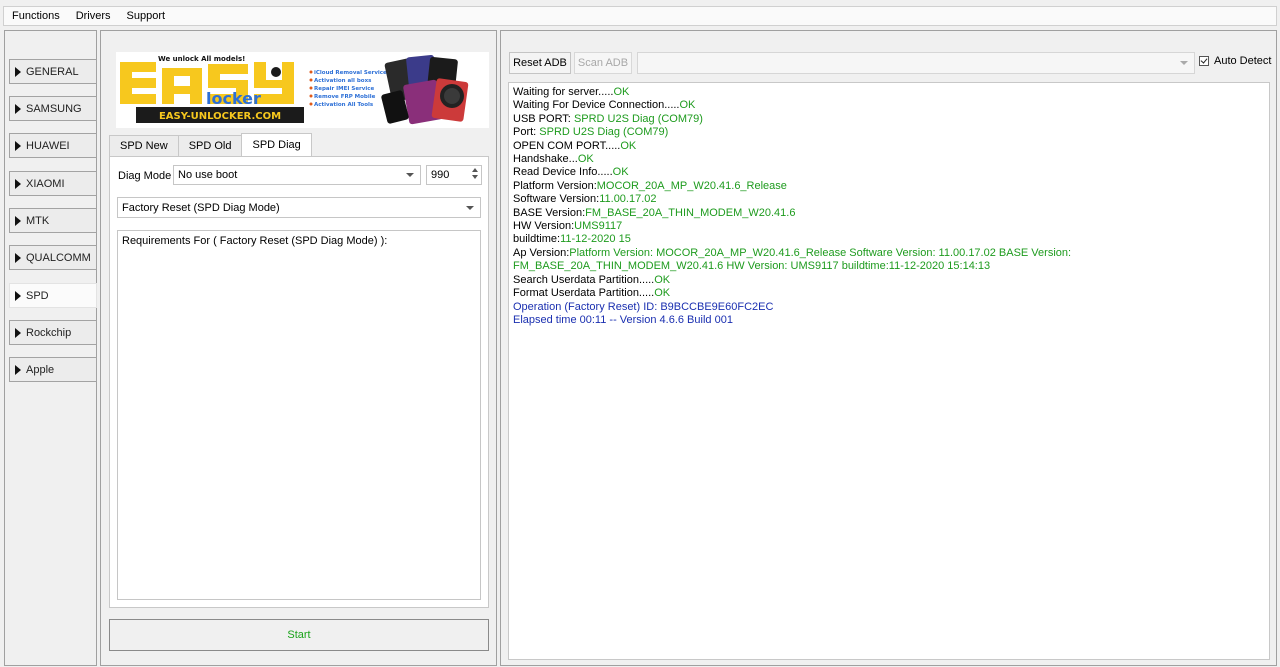 The width and height of the screenshot is (1280, 667). What do you see at coordinates (1204, 61) in the screenshot?
I see `checkbox-checked-icon` at bounding box center [1204, 61].